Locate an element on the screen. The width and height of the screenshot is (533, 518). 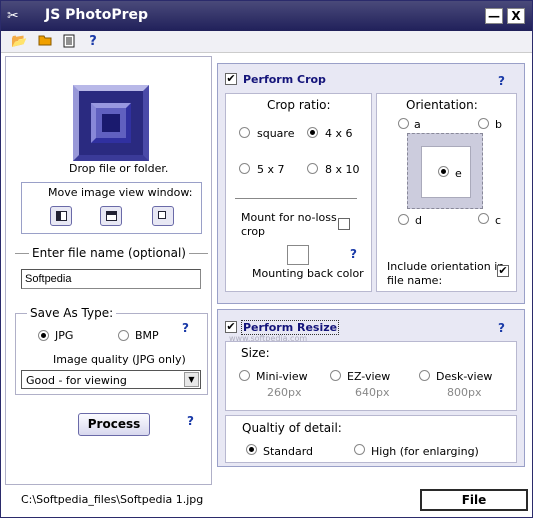
ratio-square-radio is located at coordinates (244, 132).